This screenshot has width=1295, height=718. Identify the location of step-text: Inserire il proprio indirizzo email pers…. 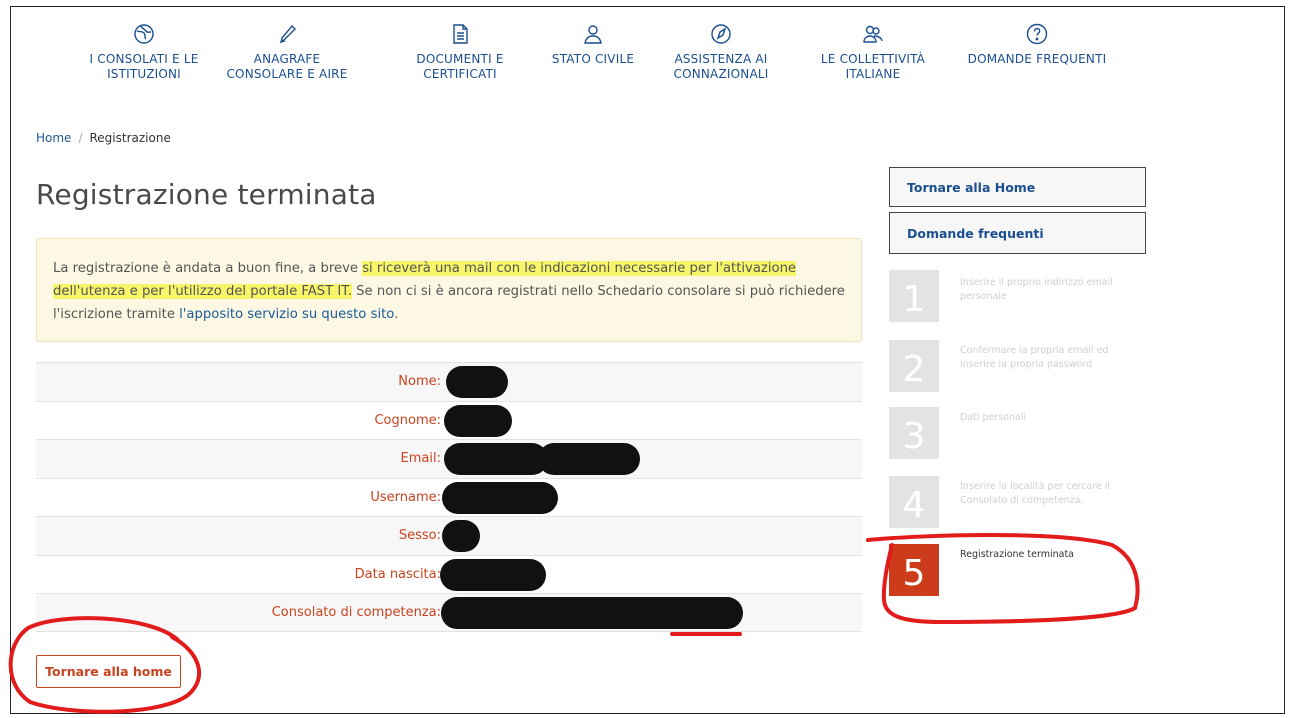
(1036, 289).